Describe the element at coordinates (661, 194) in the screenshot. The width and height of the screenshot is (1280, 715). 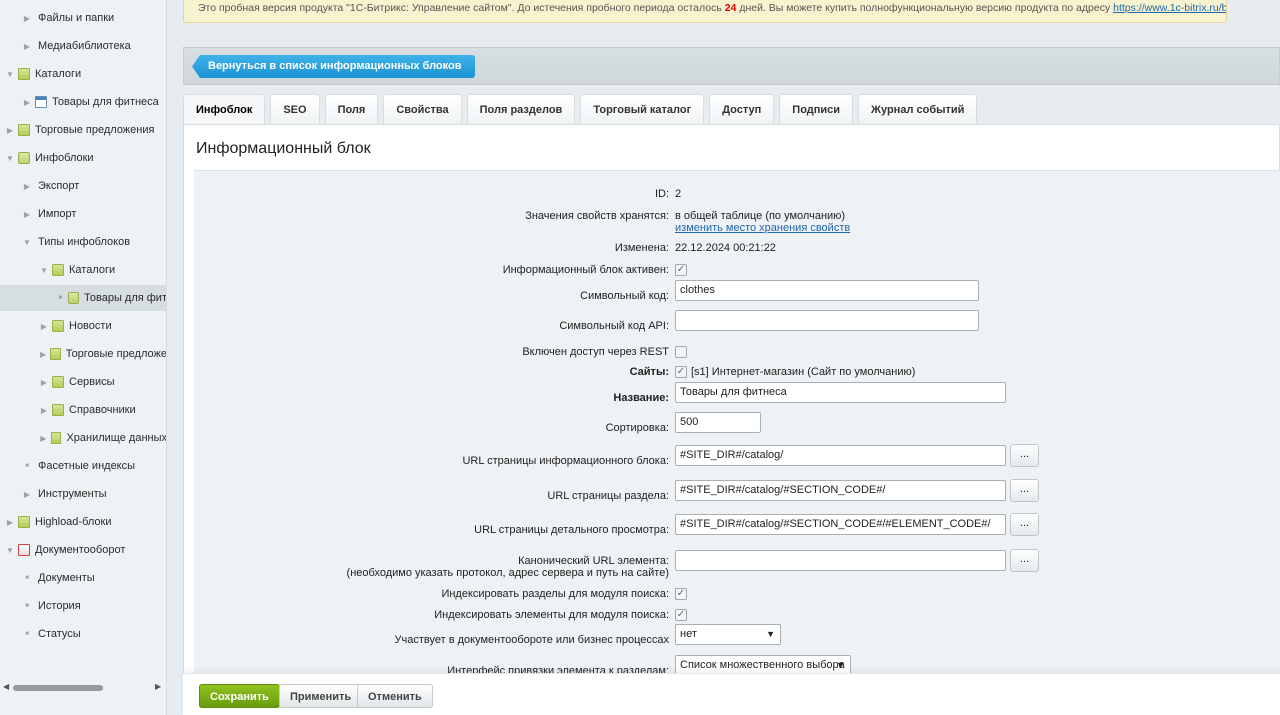
I see `id-label: ID:` at that location.